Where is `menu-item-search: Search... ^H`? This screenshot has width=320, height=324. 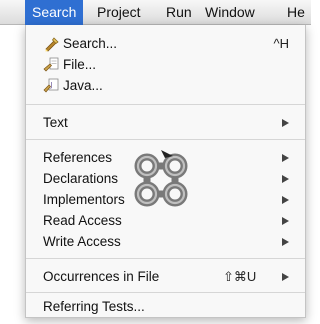
menu-item-search: Search... ^H is located at coordinates (165, 43).